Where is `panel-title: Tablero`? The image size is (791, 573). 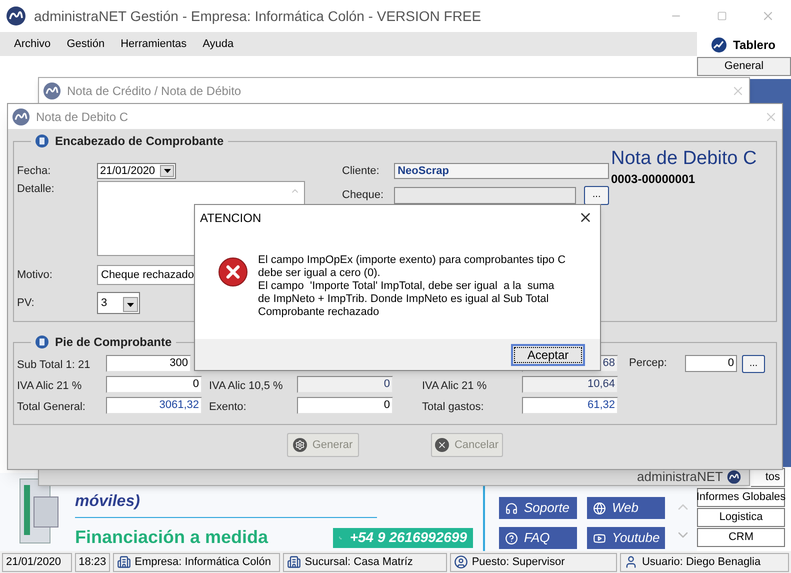 panel-title: Tablero is located at coordinates (754, 45).